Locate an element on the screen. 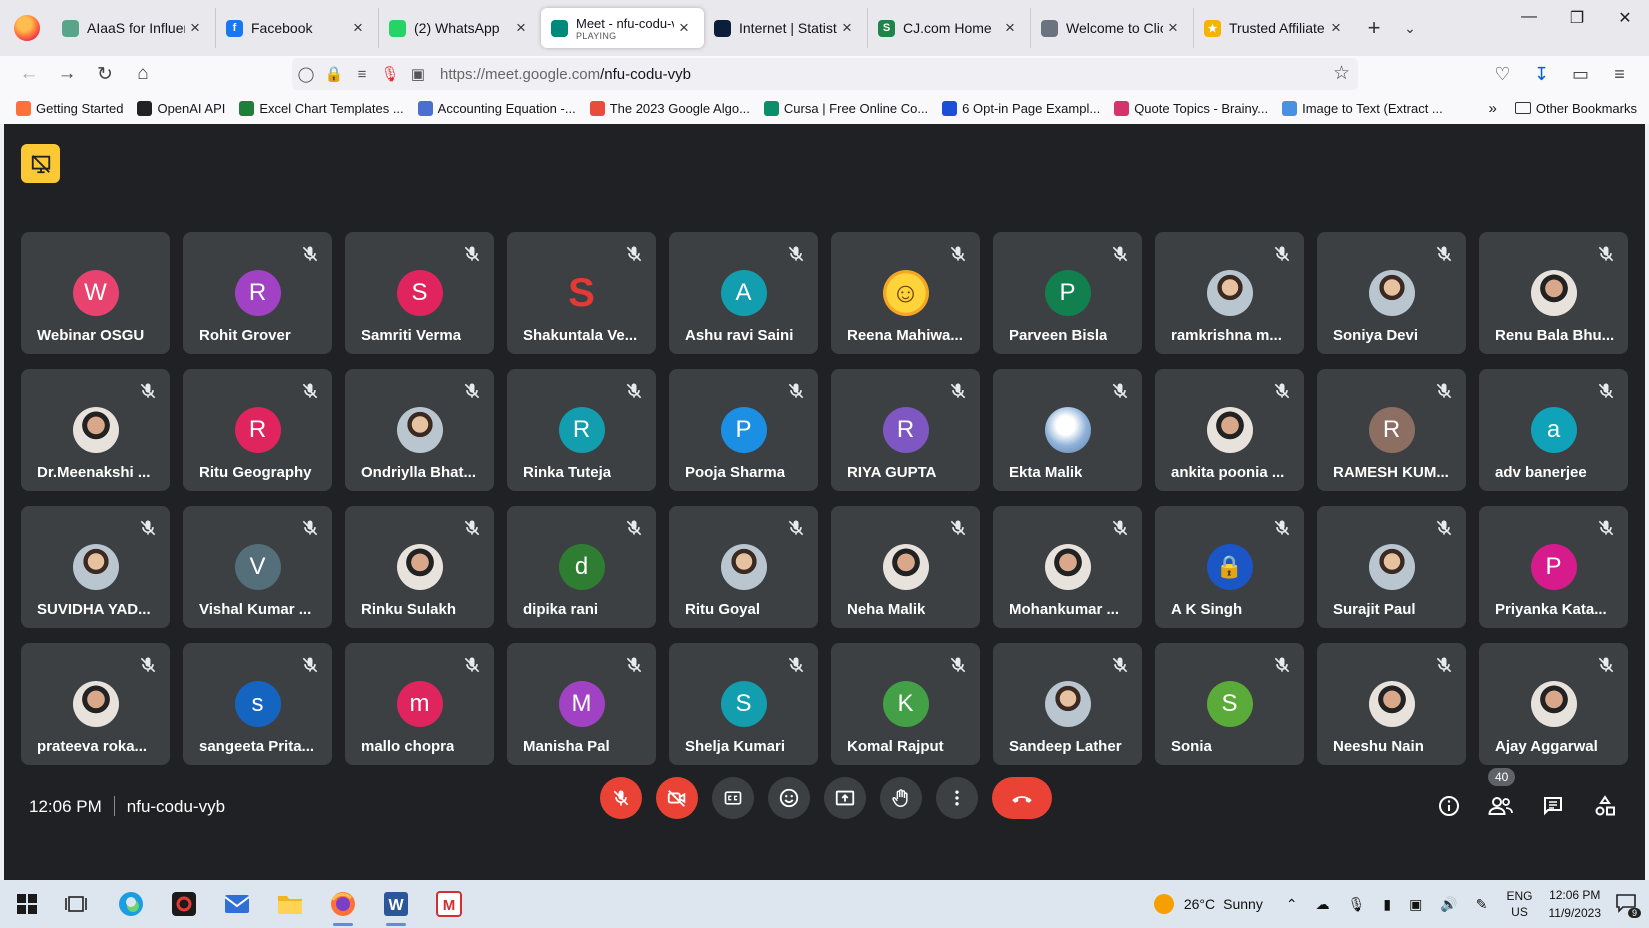 This screenshot has height=928, width=1649. weather-text: Sunny is located at coordinates (1243, 904).